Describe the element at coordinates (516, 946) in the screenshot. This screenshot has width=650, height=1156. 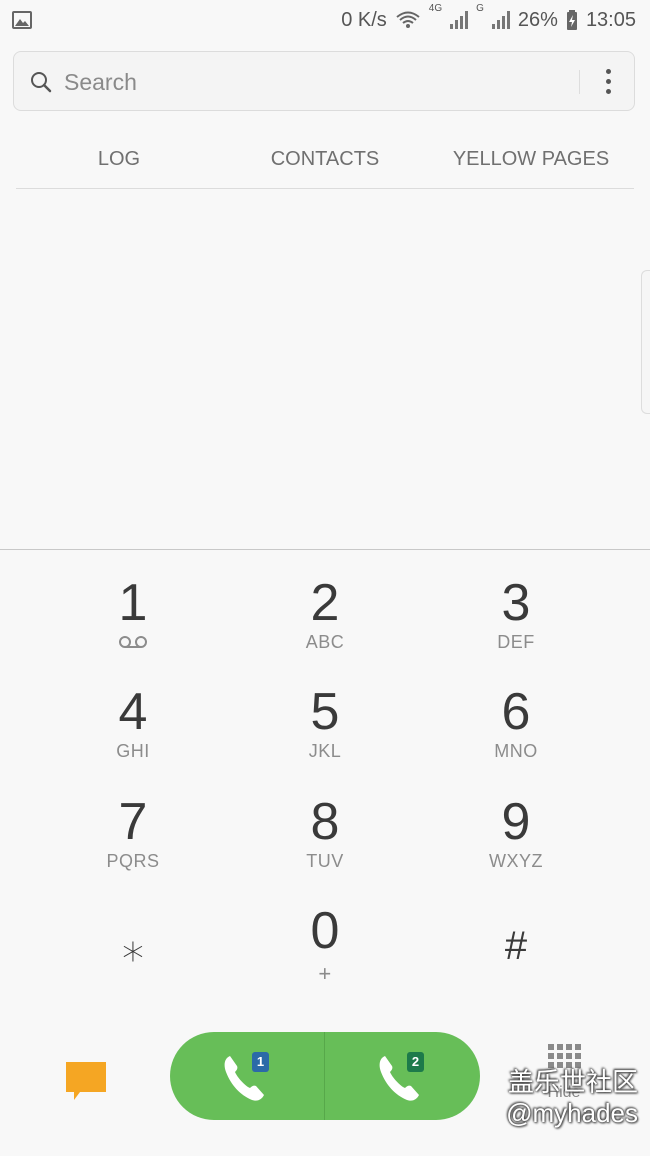
I see `dial-digit: #` at that location.